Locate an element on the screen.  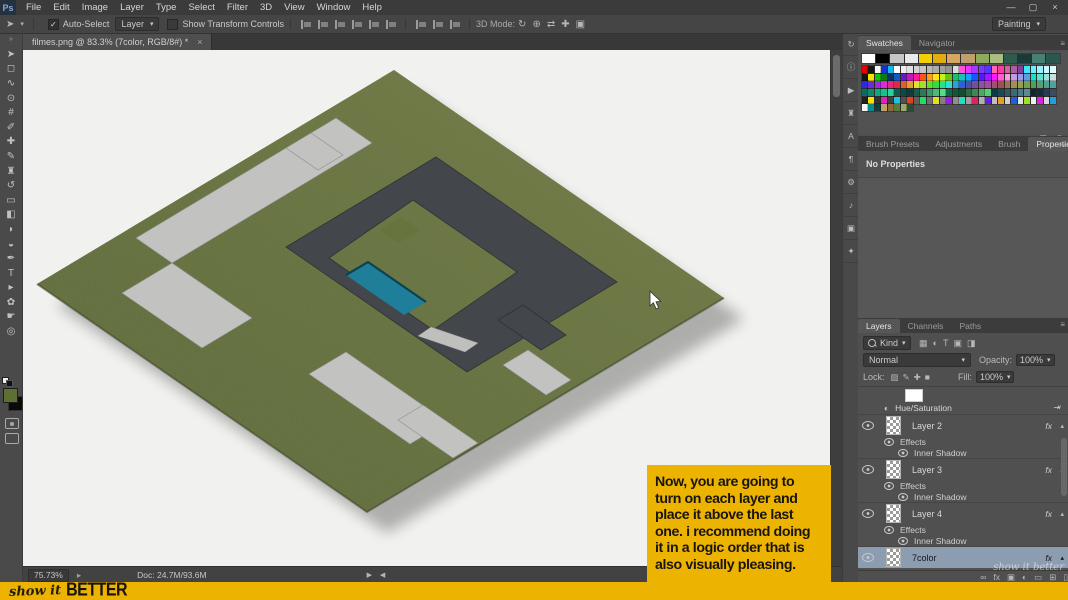
crop-tool: # is located at coordinates (11, 112).